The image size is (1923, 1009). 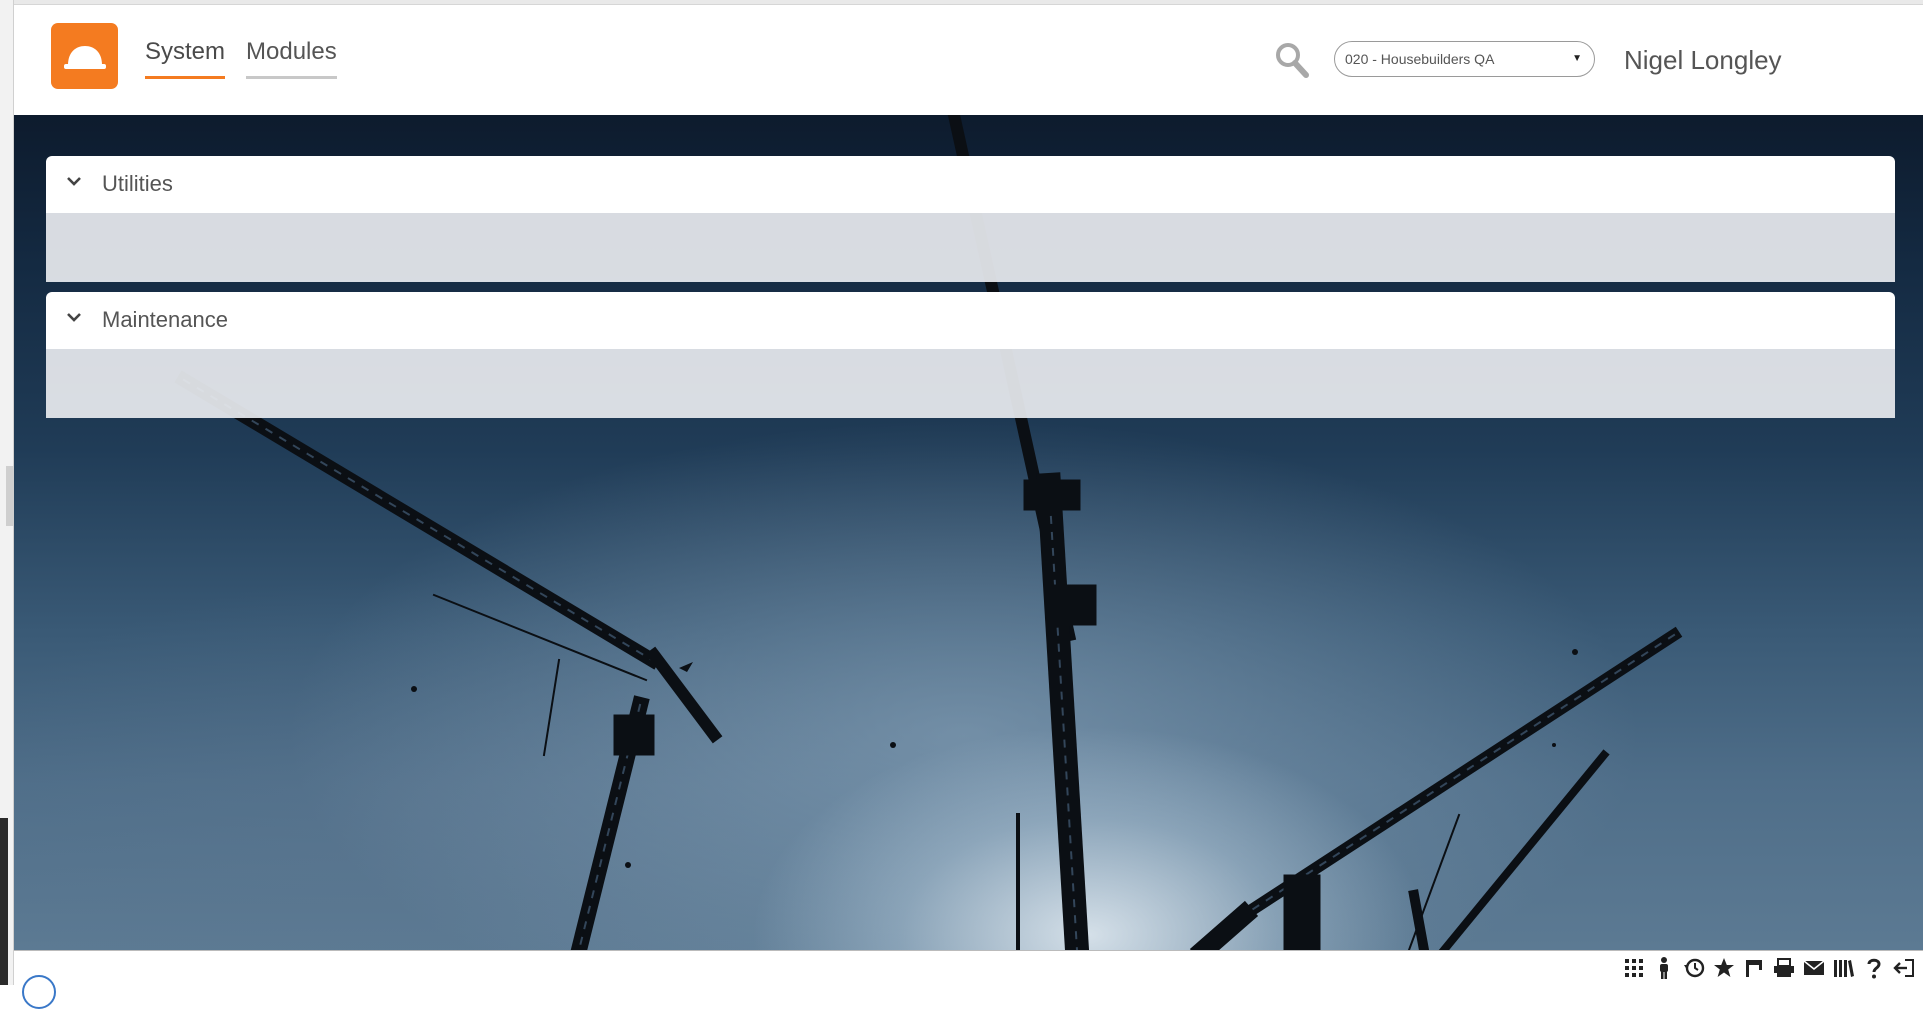 What do you see at coordinates (970, 383) in the screenshot?
I see `panel-maintenance-body` at bounding box center [970, 383].